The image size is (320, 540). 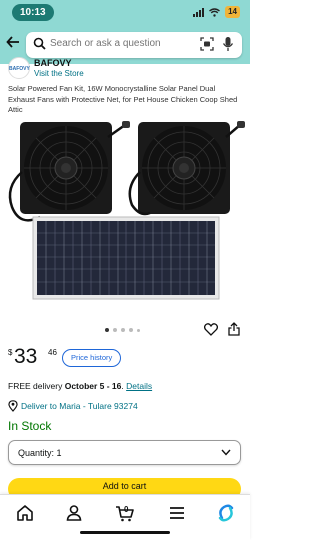 I want to click on search-bar, so click(x=134, y=45).